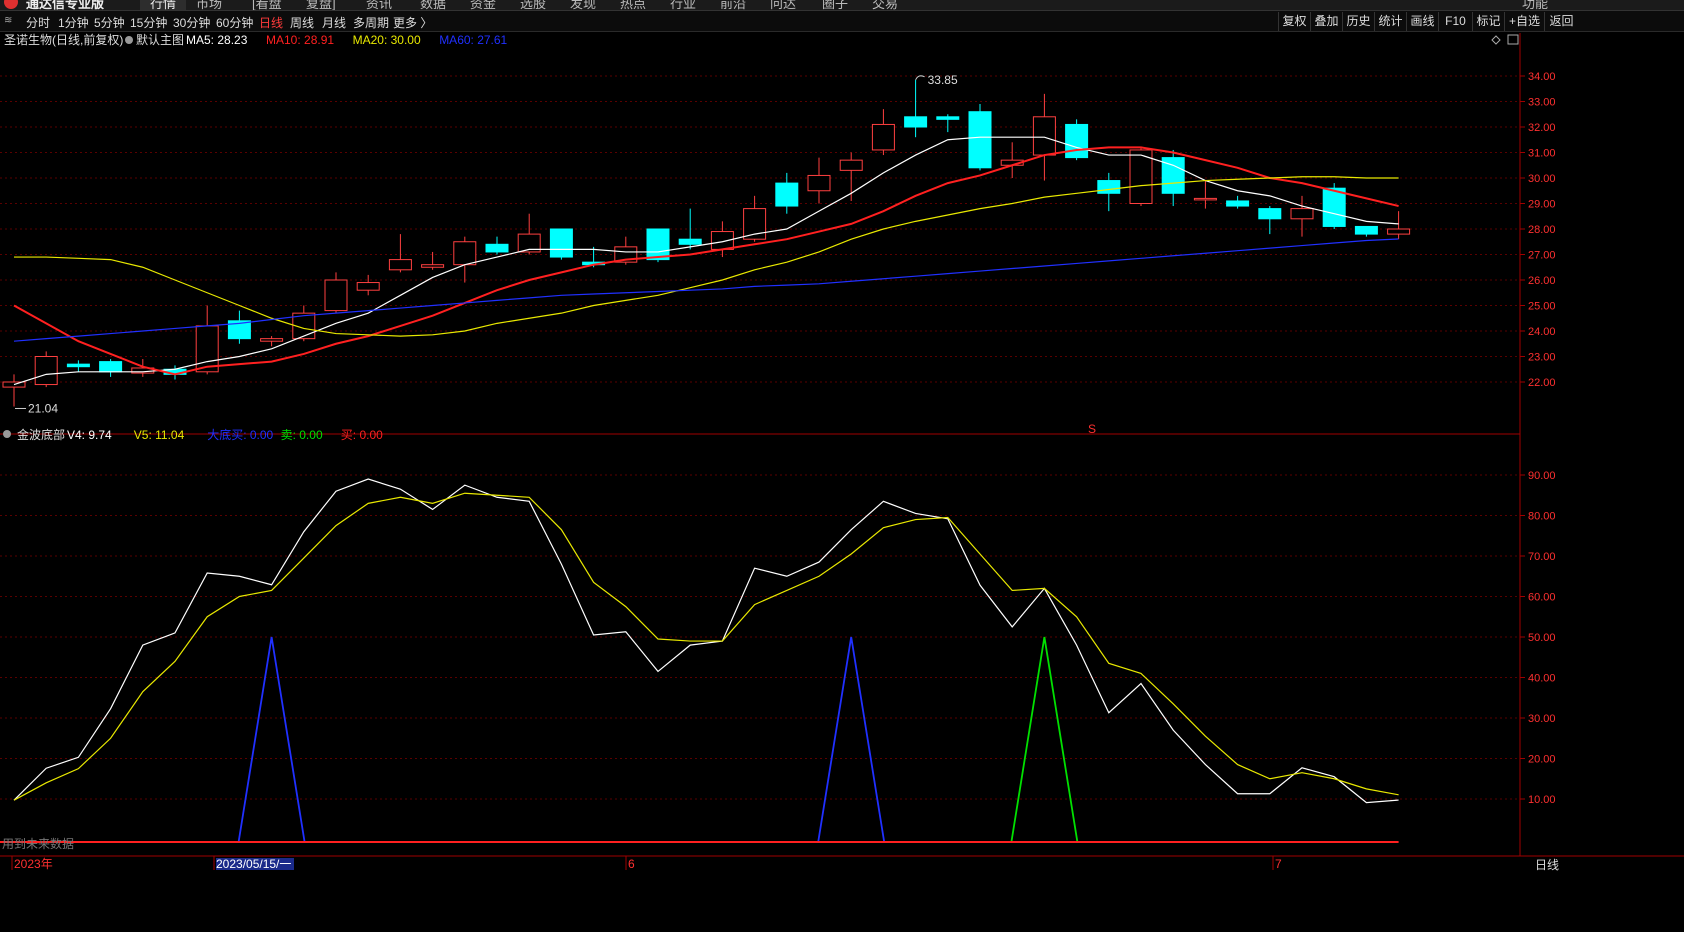 The height and width of the screenshot is (932, 1684). I want to click on stock-title: 圣诺生物(日线,前复权), so click(63, 40).